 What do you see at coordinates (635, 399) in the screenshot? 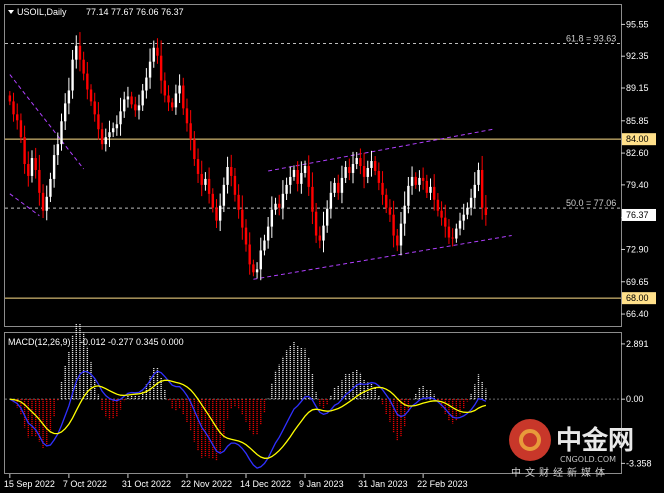
I see `macd-axis-label: 0.00` at bounding box center [635, 399].